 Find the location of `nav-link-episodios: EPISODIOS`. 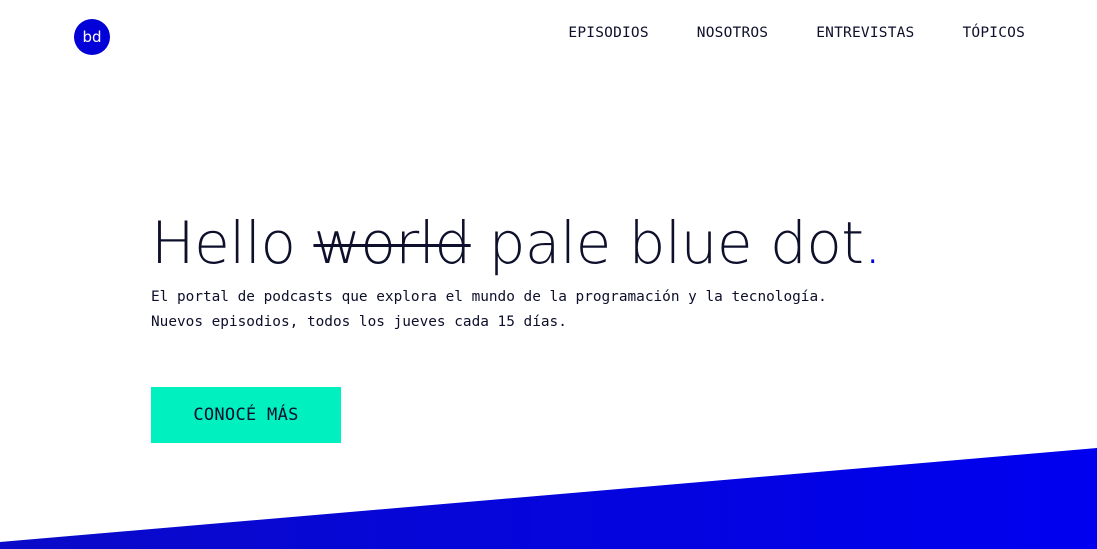

nav-link-episodios: EPISODIOS is located at coordinates (608, 33).